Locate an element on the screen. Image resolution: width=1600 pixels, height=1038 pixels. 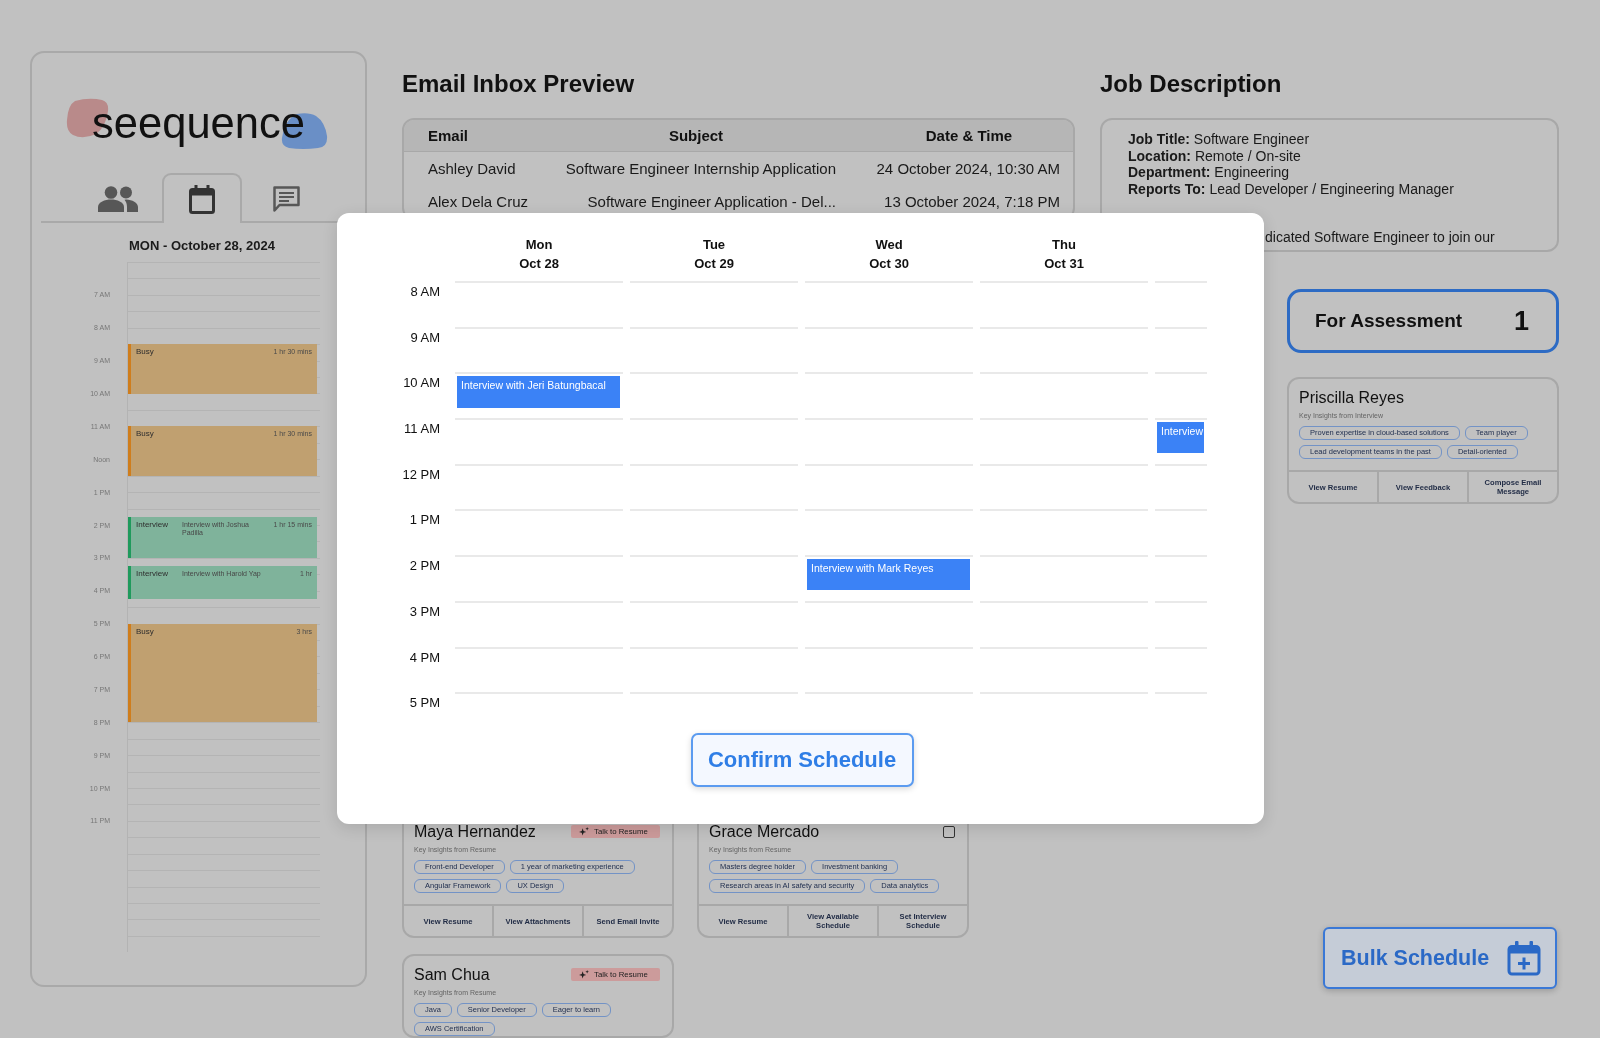
time-label: 9 AM is located at coordinates (425, 337).